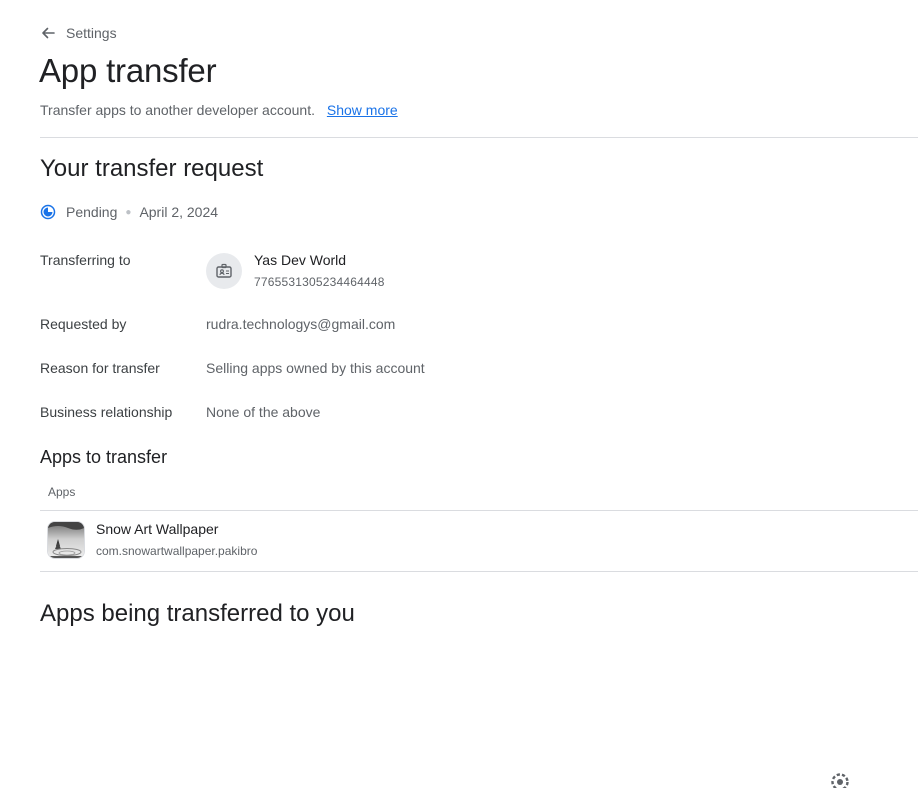  Describe the element at coordinates (152, 168) in the screenshot. I see `transfer-request-title: Your transfer request` at that location.